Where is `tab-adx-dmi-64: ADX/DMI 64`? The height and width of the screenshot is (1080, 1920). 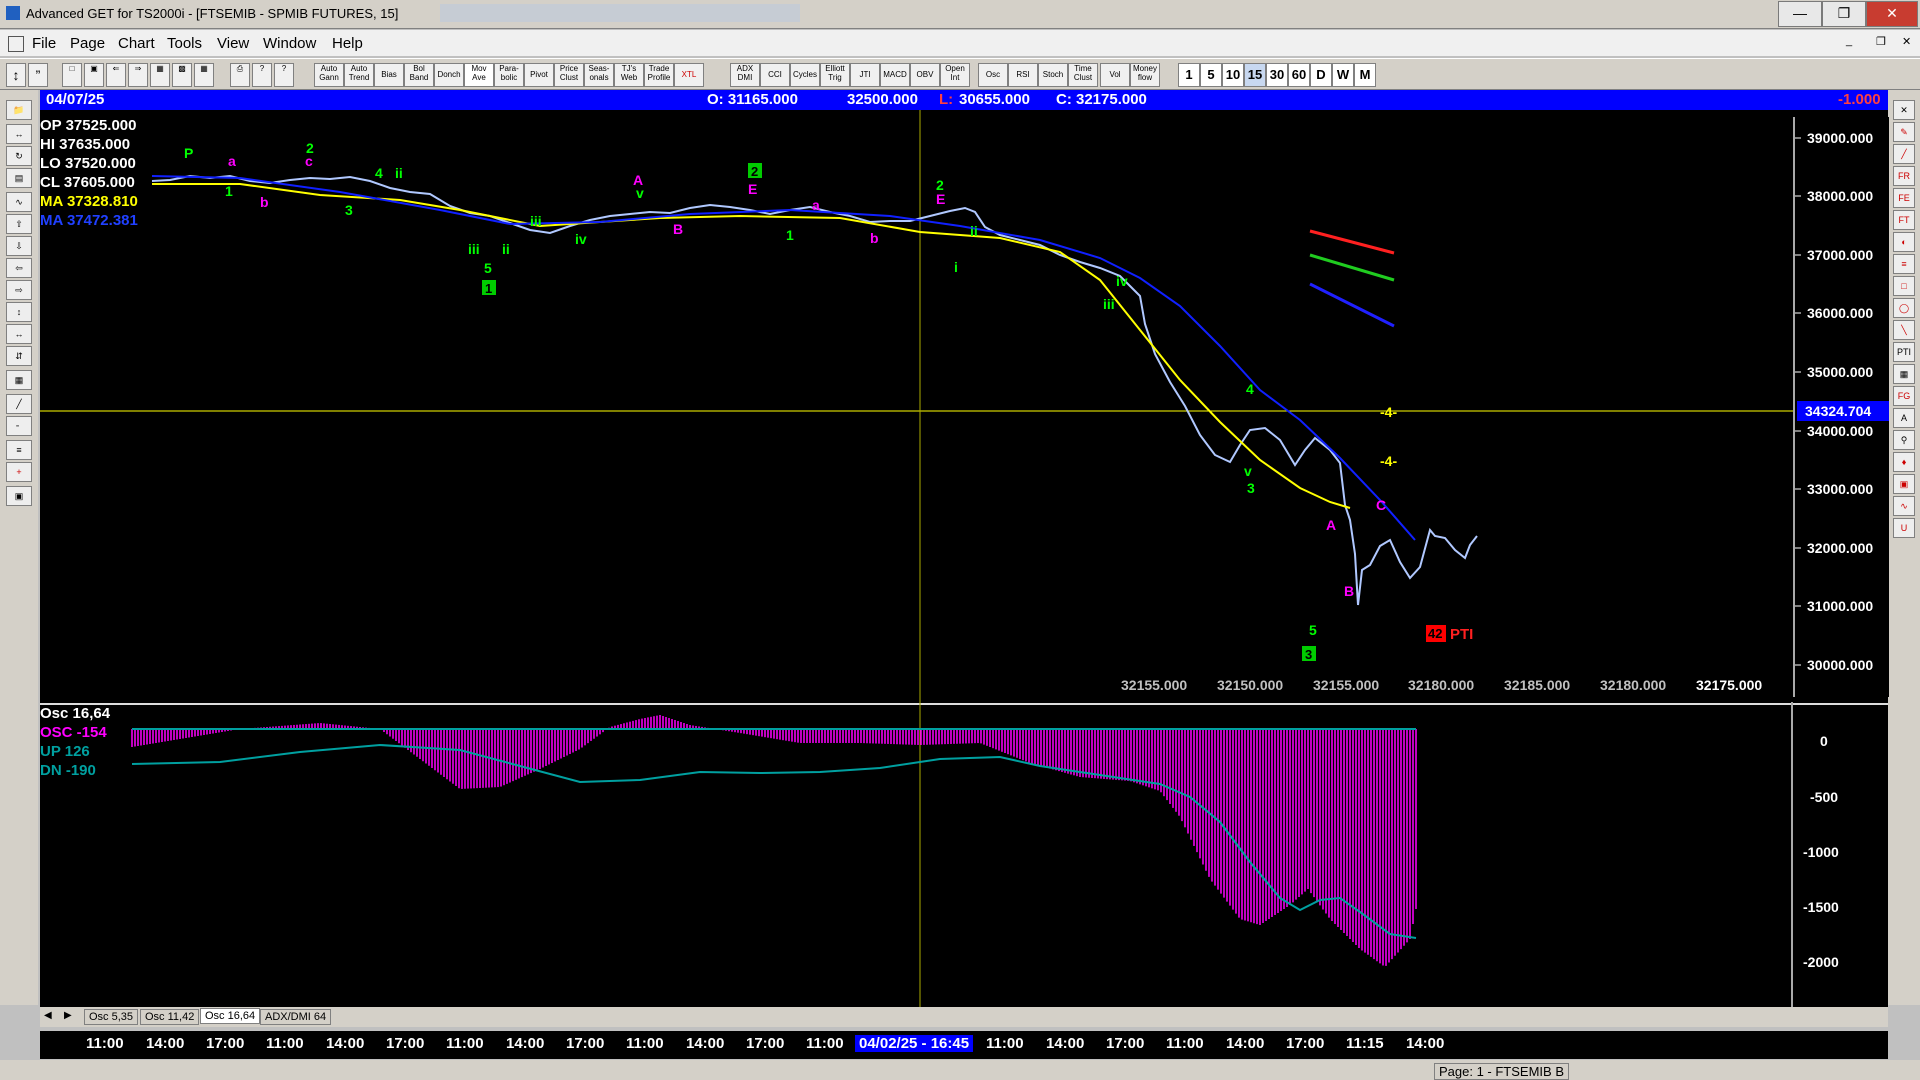 tab-adx-dmi-64: ADX/DMI 64 is located at coordinates (296, 1017).